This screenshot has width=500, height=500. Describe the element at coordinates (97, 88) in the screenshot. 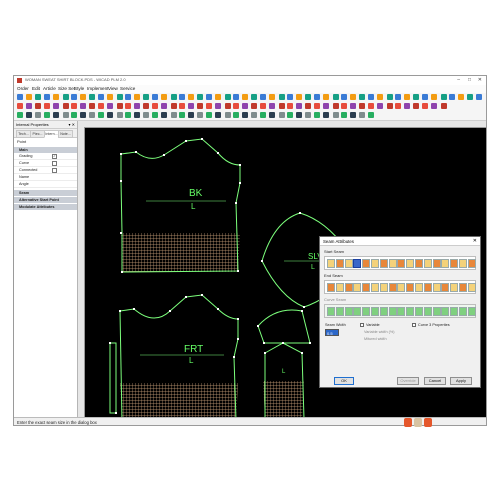

I see `menu-implement: Implement` at that location.